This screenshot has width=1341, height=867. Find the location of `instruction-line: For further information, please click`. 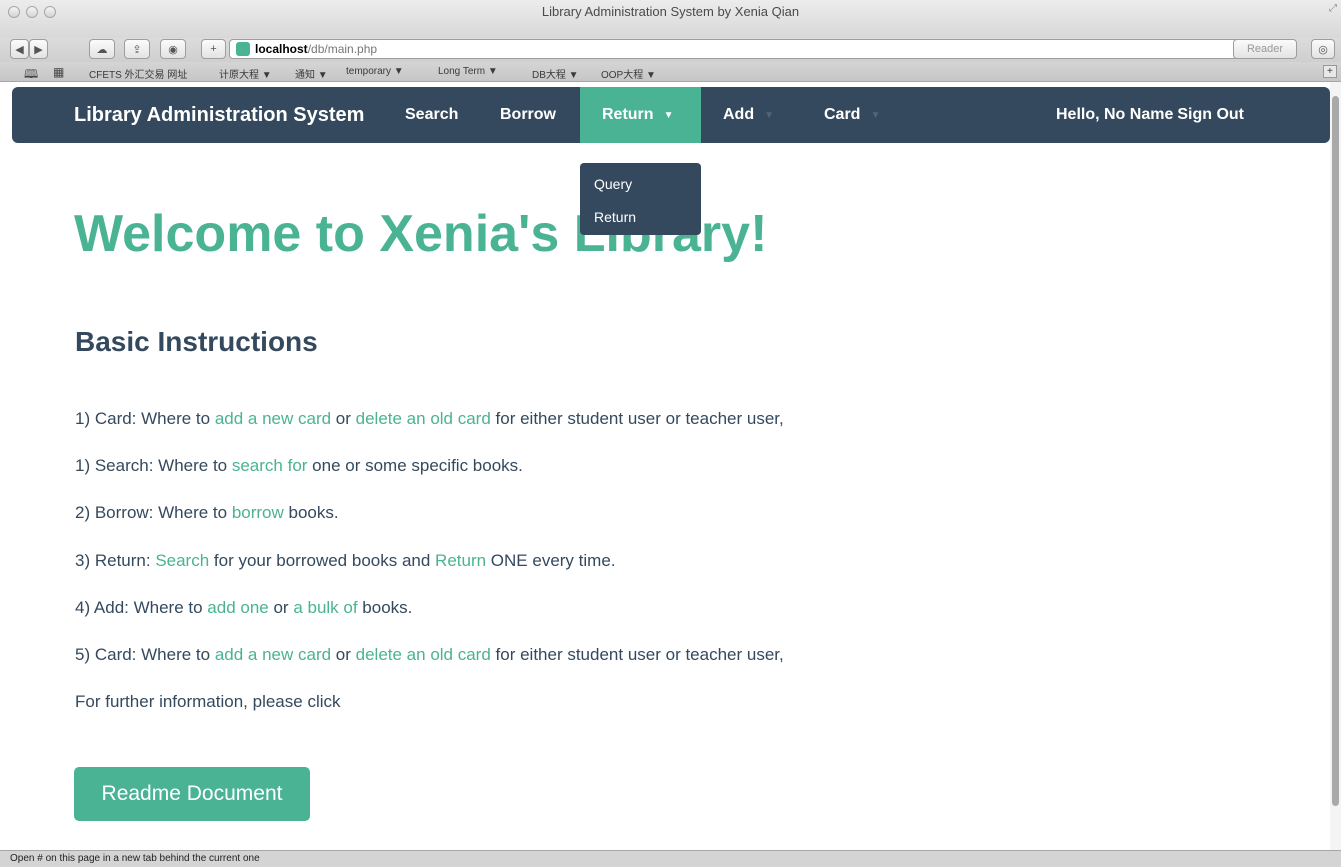

instruction-line: For further information, please click is located at coordinates (208, 702).